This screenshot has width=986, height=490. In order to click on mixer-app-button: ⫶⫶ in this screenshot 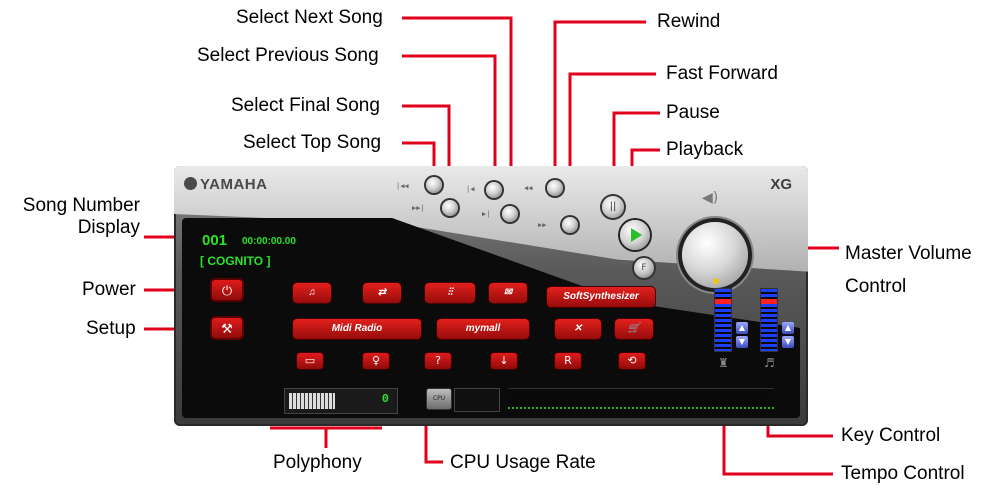, I will do `click(450, 293)`.